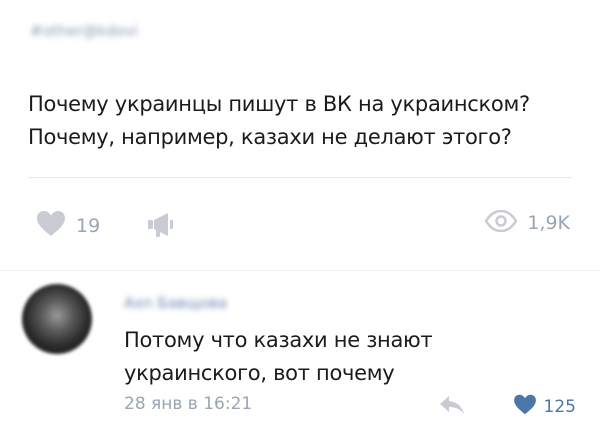  Describe the element at coordinates (51, 225) in the screenshot. I see `heart-icon` at that location.